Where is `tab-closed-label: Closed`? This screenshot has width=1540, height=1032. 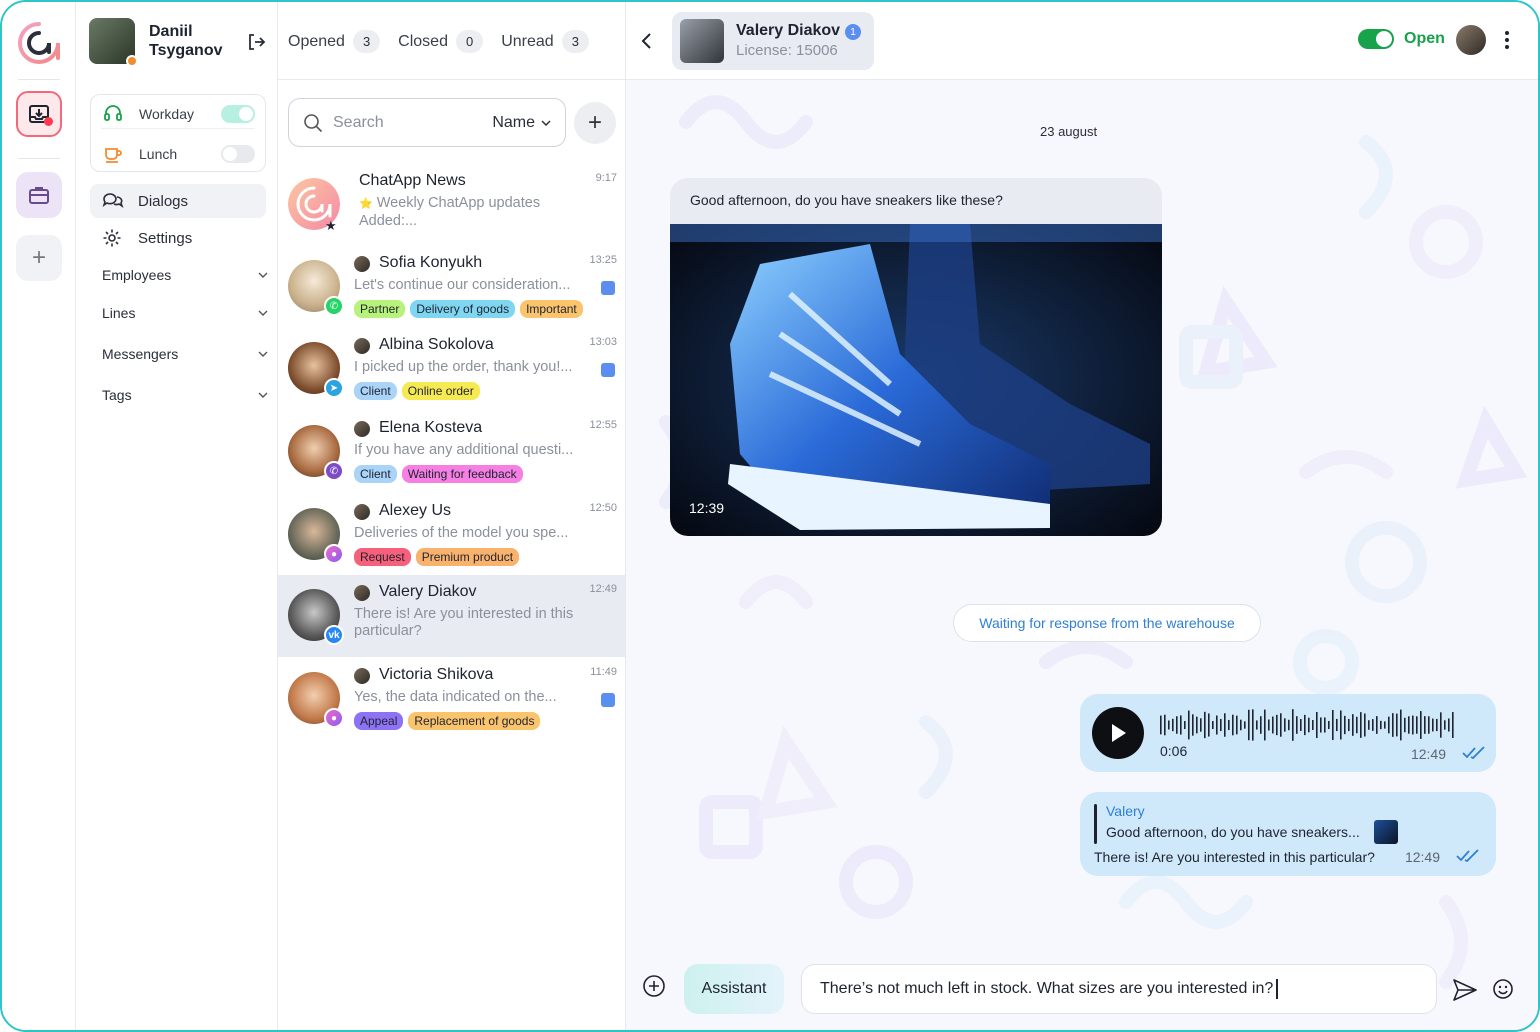 tab-closed-label: Closed is located at coordinates (423, 41).